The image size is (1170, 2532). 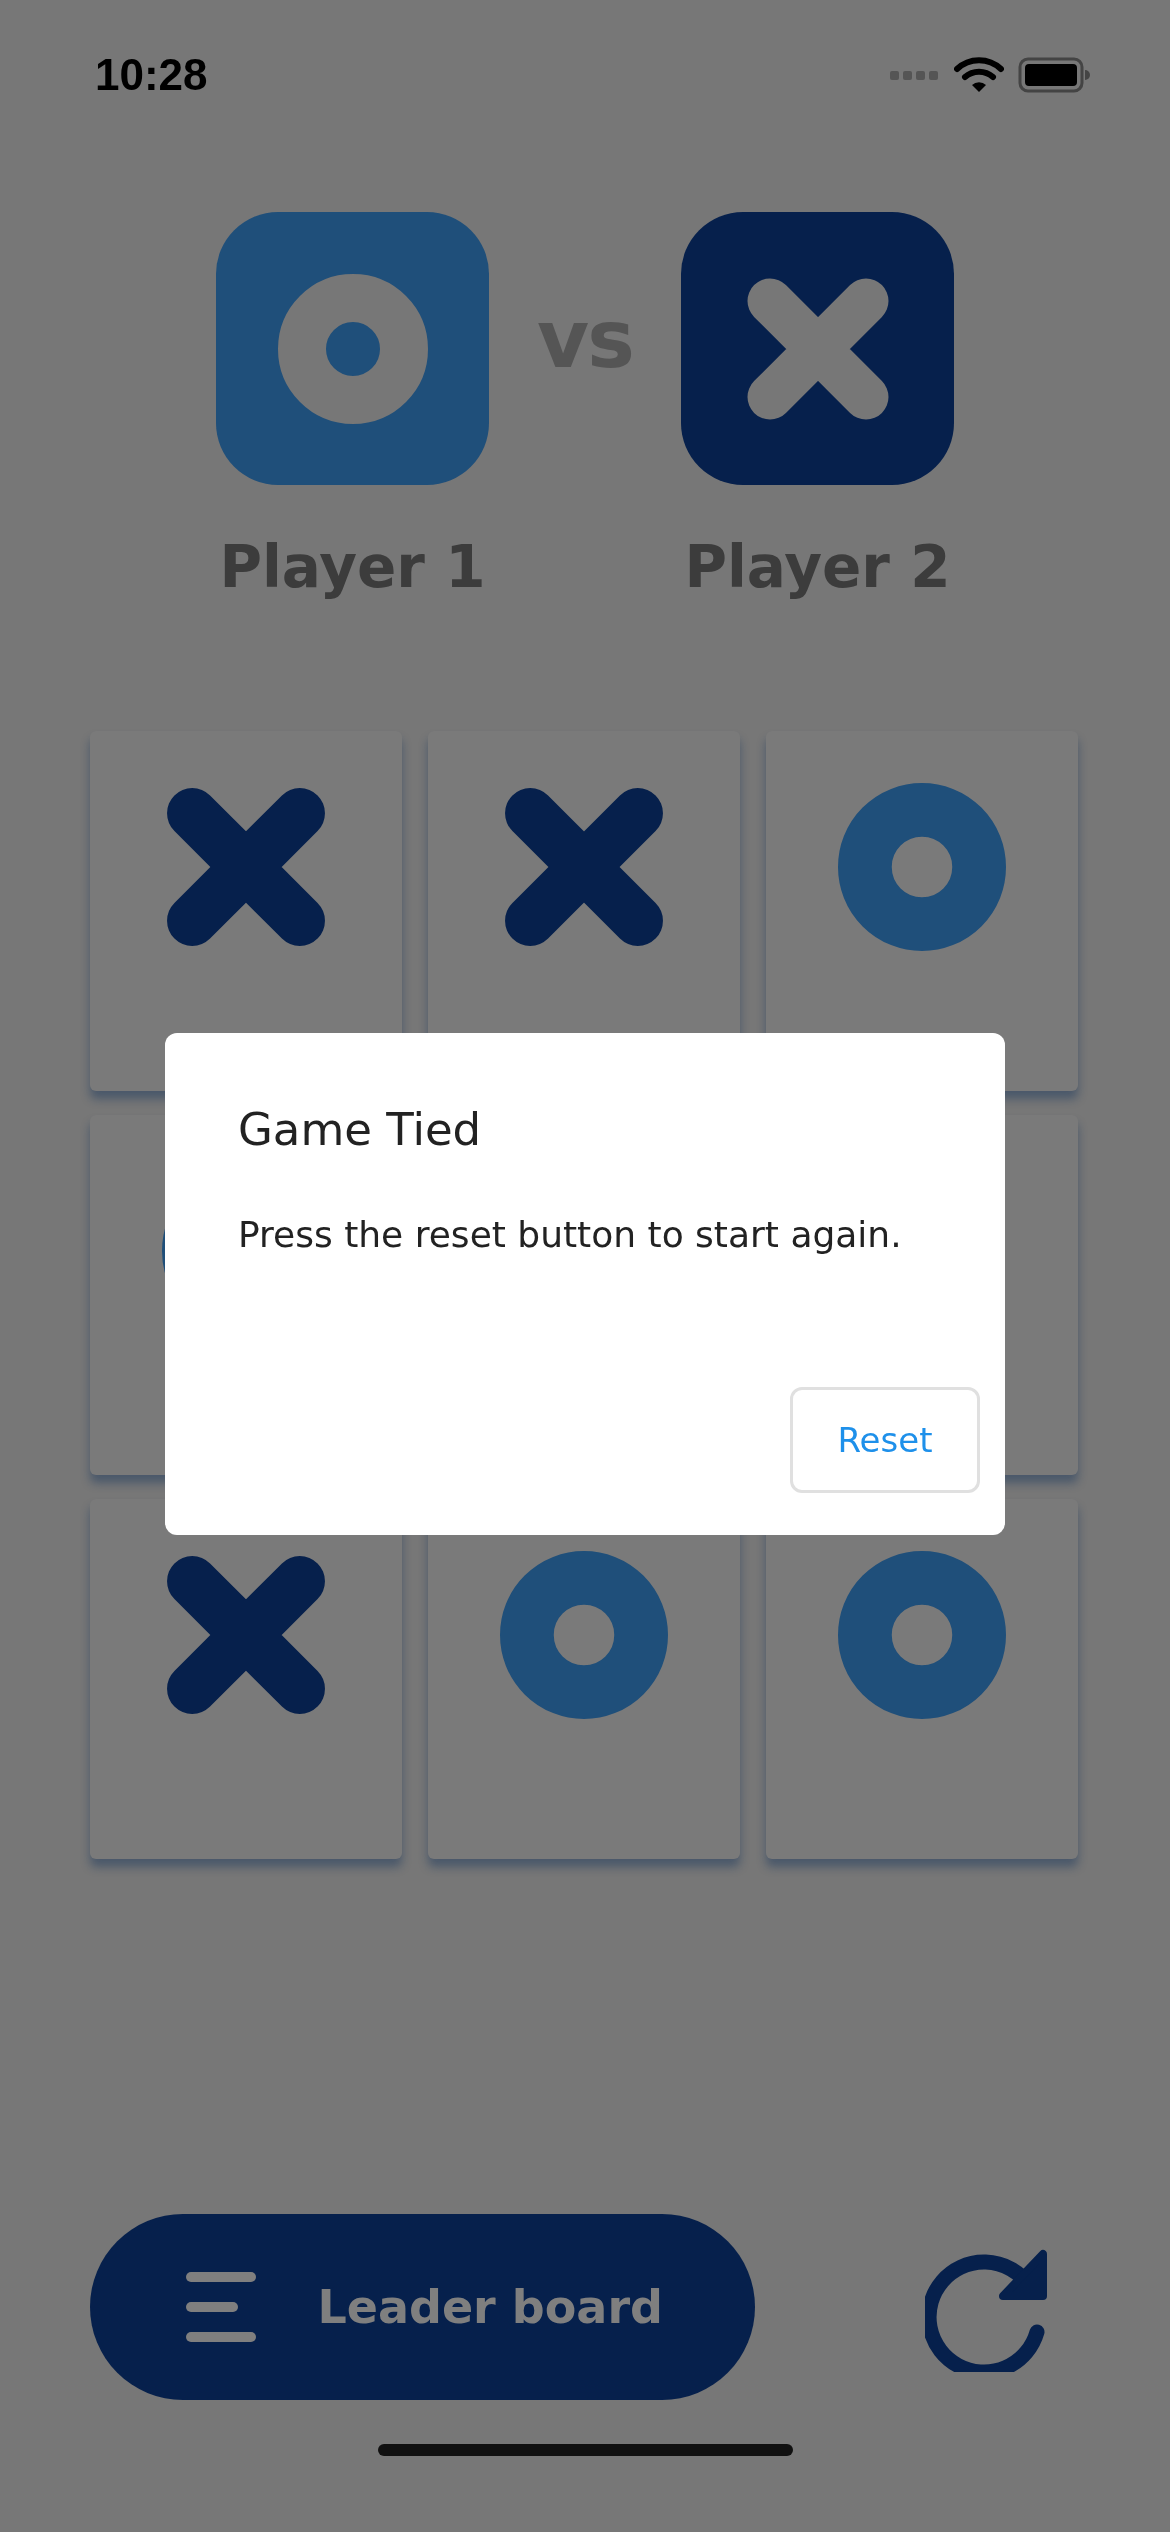 What do you see at coordinates (979, 75) in the screenshot?
I see `wifi-icon` at bounding box center [979, 75].